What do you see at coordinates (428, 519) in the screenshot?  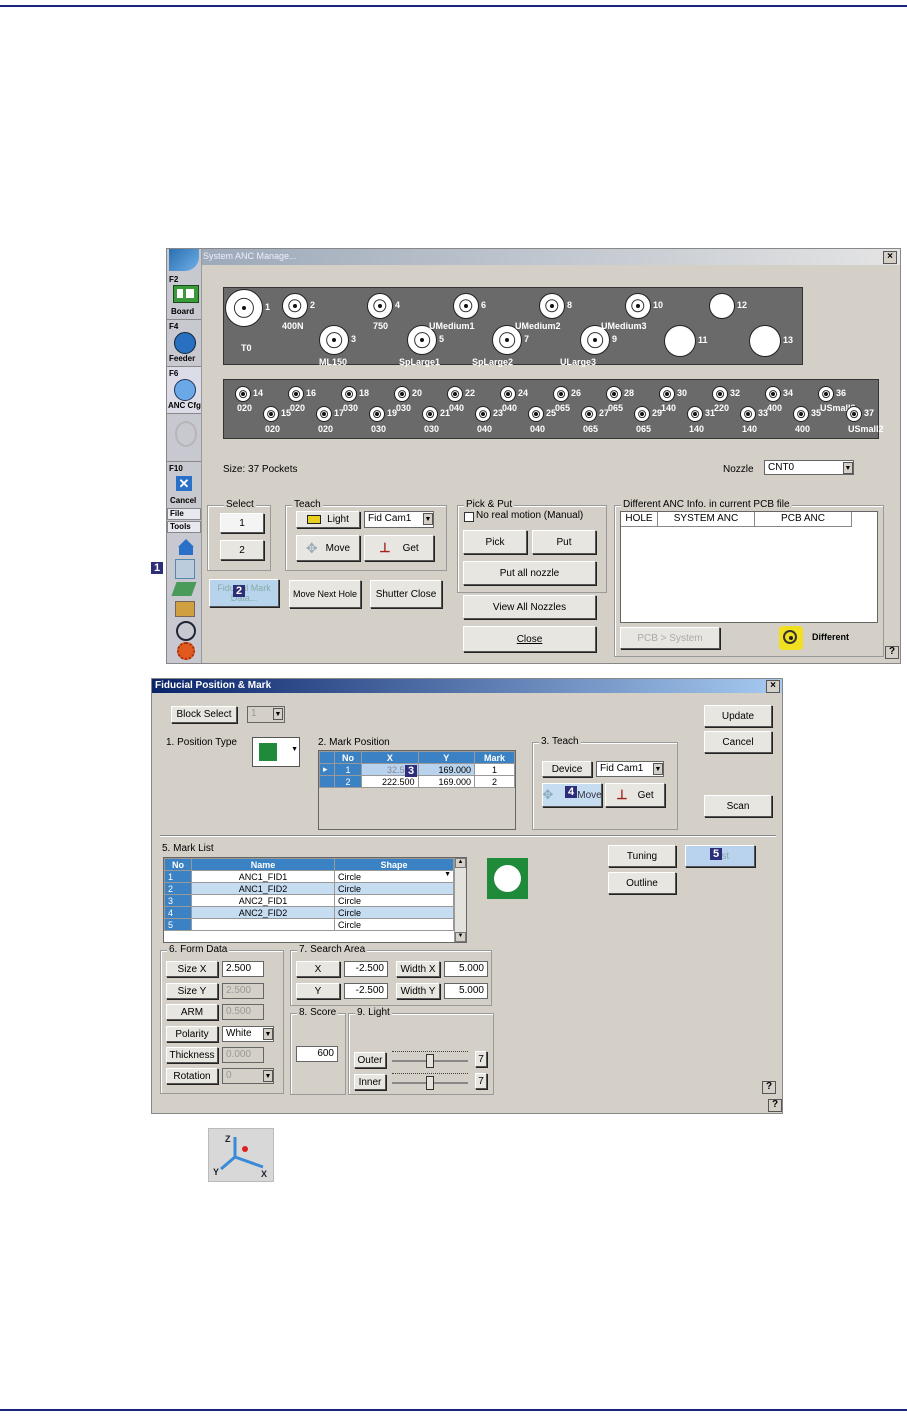 I see `teach-camera-dropdown-icon: ▼` at bounding box center [428, 519].